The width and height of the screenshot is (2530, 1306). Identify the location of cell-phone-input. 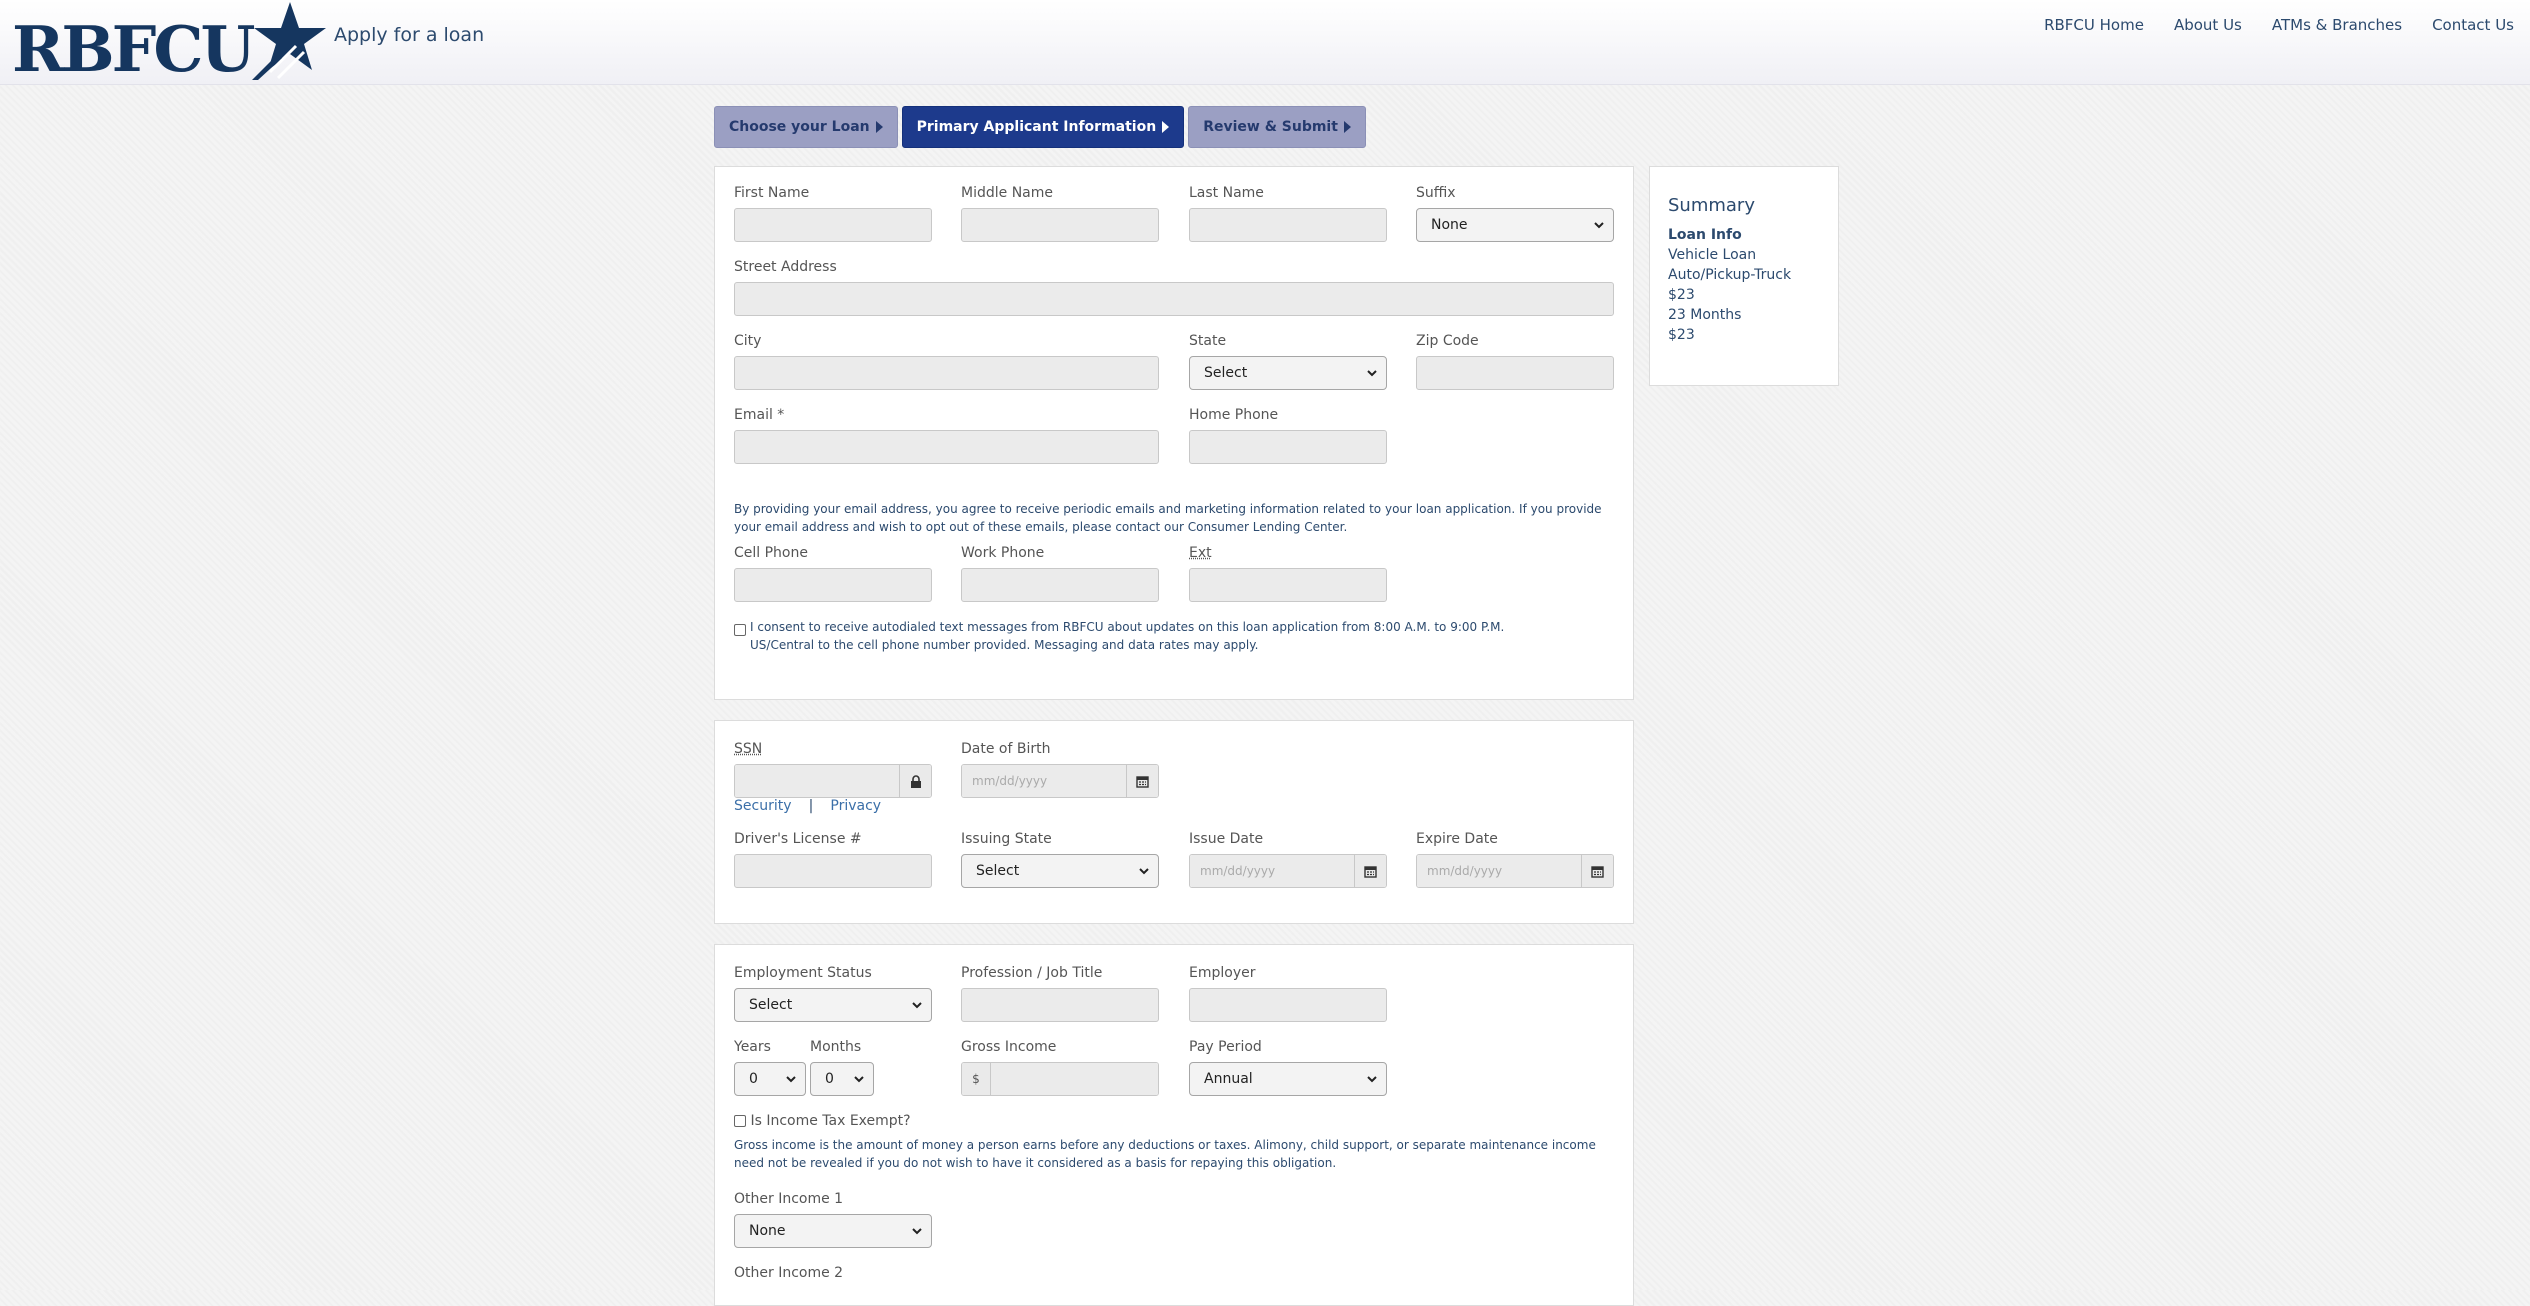
(833, 585).